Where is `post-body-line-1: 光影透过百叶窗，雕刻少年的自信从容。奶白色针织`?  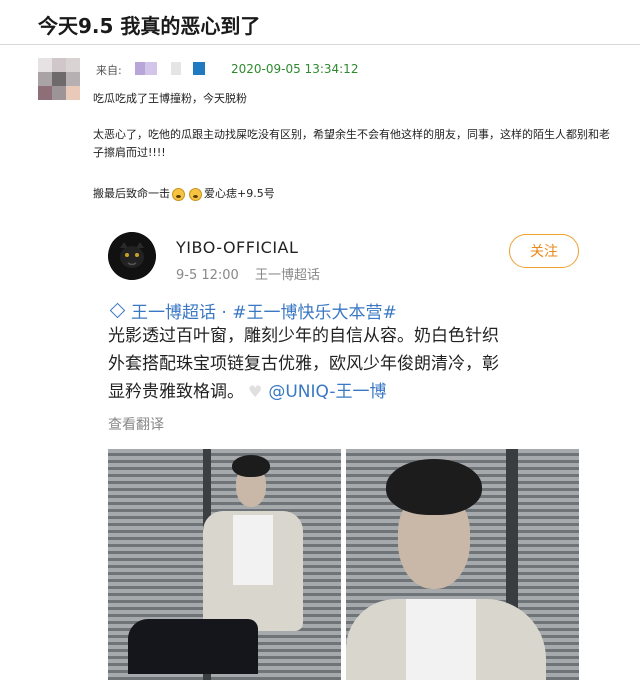 post-body-line-1: 光影透过百叶窗，雕刻少年的自信从容。奶白色针织 is located at coordinates (303, 336).